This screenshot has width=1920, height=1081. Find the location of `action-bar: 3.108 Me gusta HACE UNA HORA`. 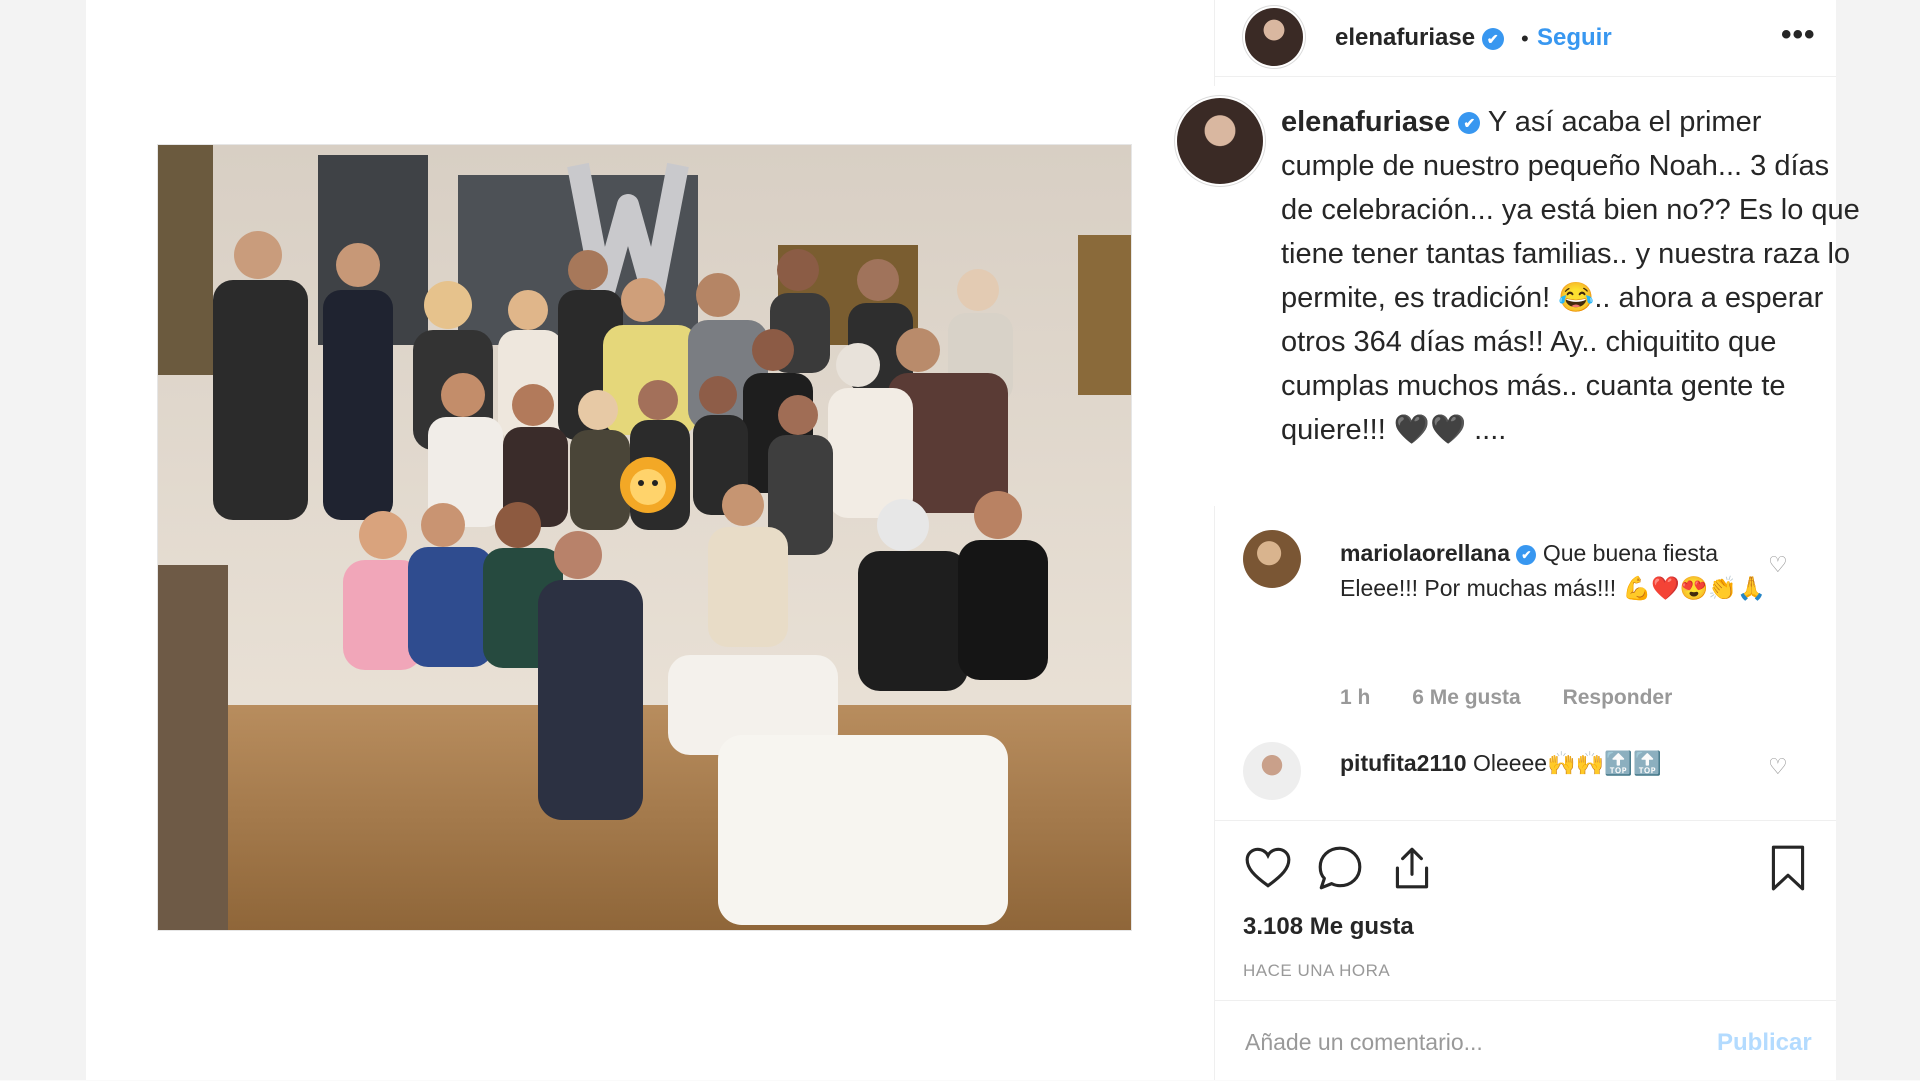

action-bar: 3.108 Me gusta HACE UNA HORA is located at coordinates (1525, 910).